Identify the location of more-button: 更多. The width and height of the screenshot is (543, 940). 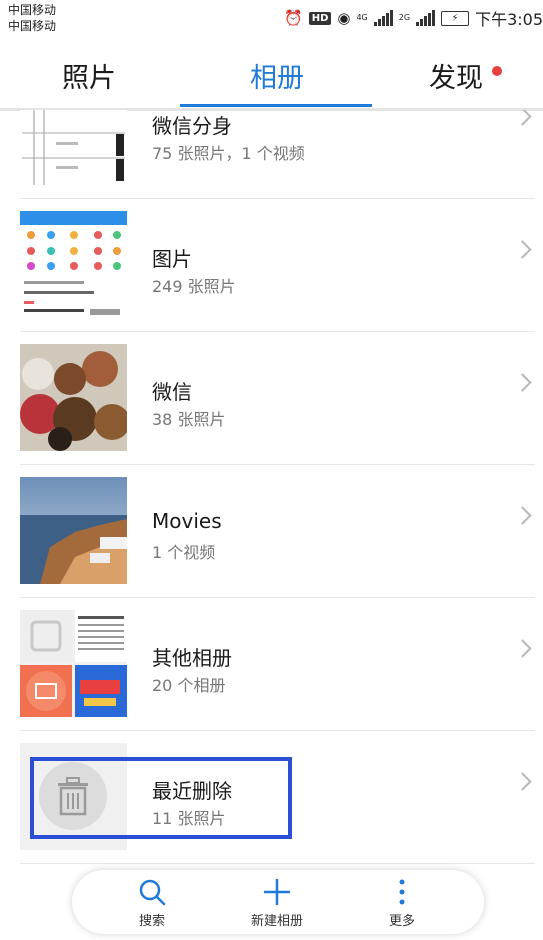
(402, 901).